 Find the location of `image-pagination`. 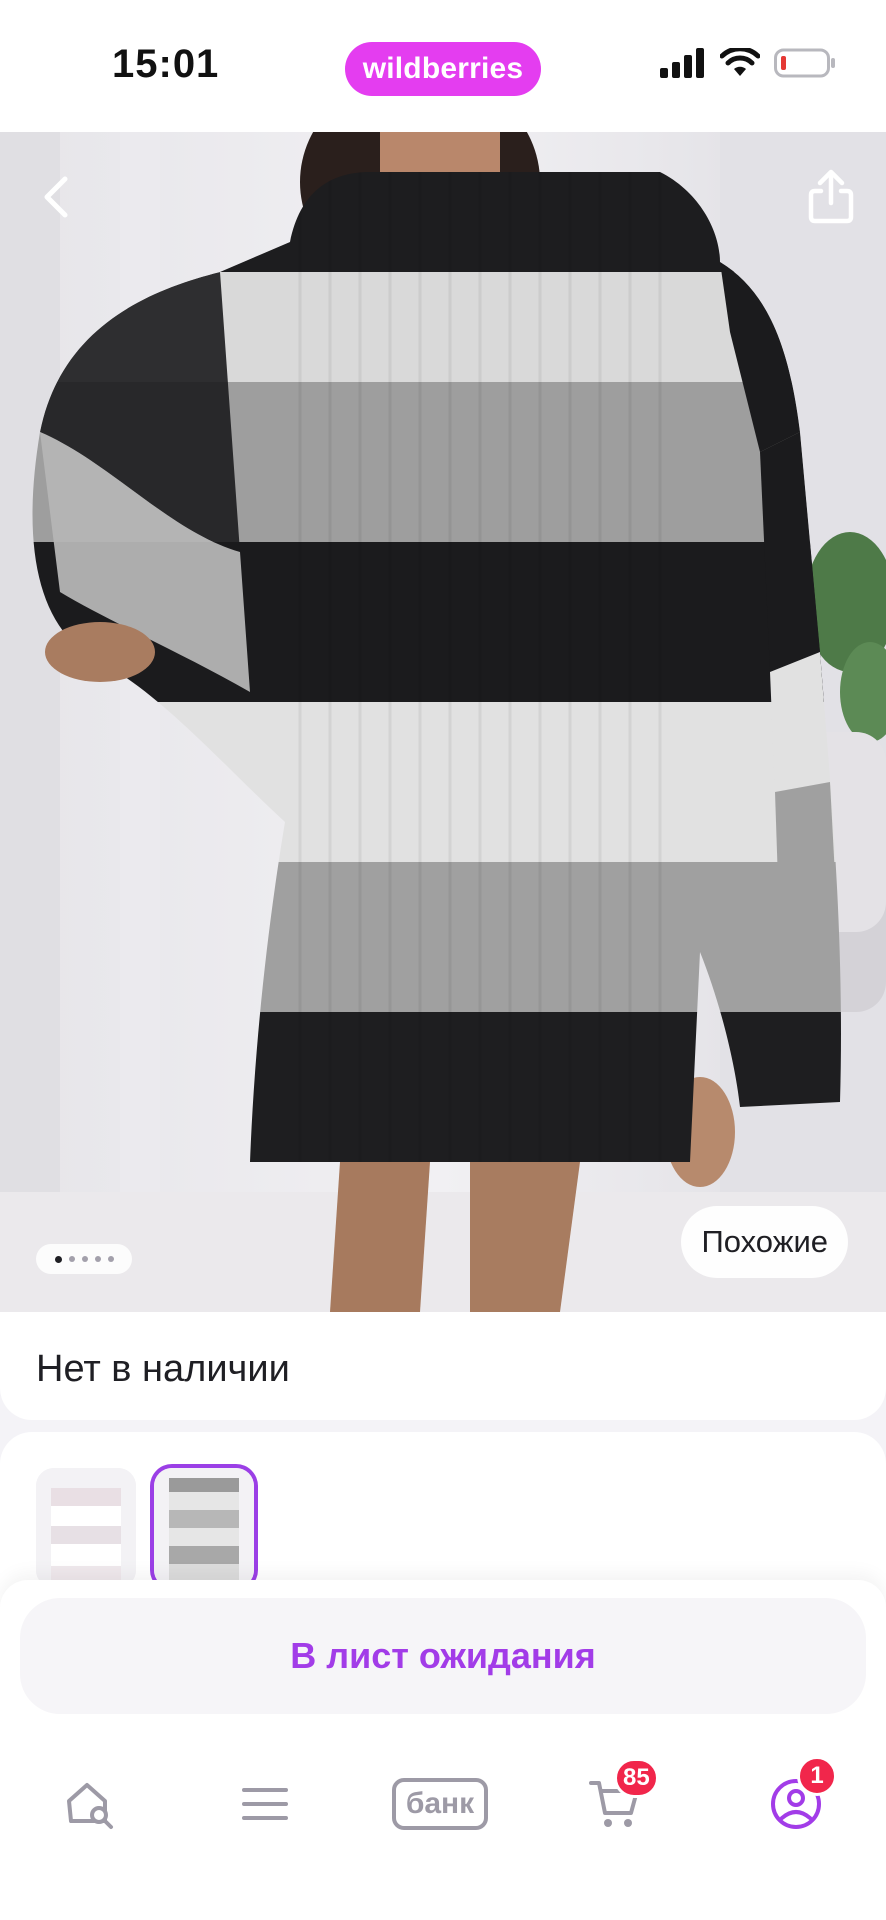

image-pagination is located at coordinates (84, 1259).